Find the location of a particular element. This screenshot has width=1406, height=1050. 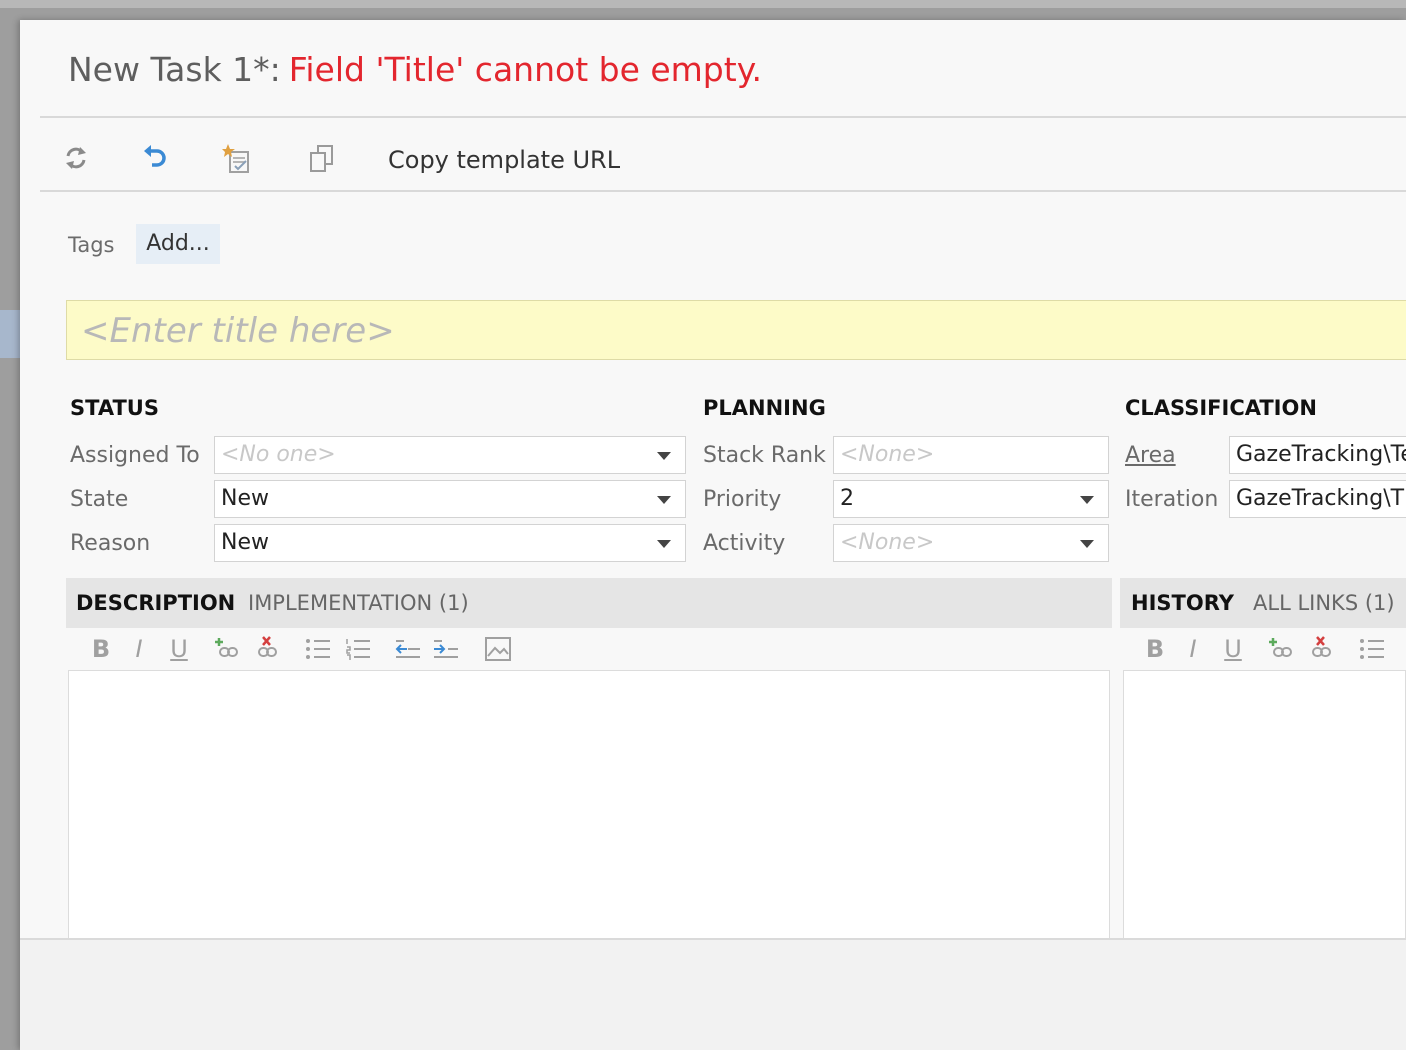

assigned-to-value: <No one> is located at coordinates (278, 454).